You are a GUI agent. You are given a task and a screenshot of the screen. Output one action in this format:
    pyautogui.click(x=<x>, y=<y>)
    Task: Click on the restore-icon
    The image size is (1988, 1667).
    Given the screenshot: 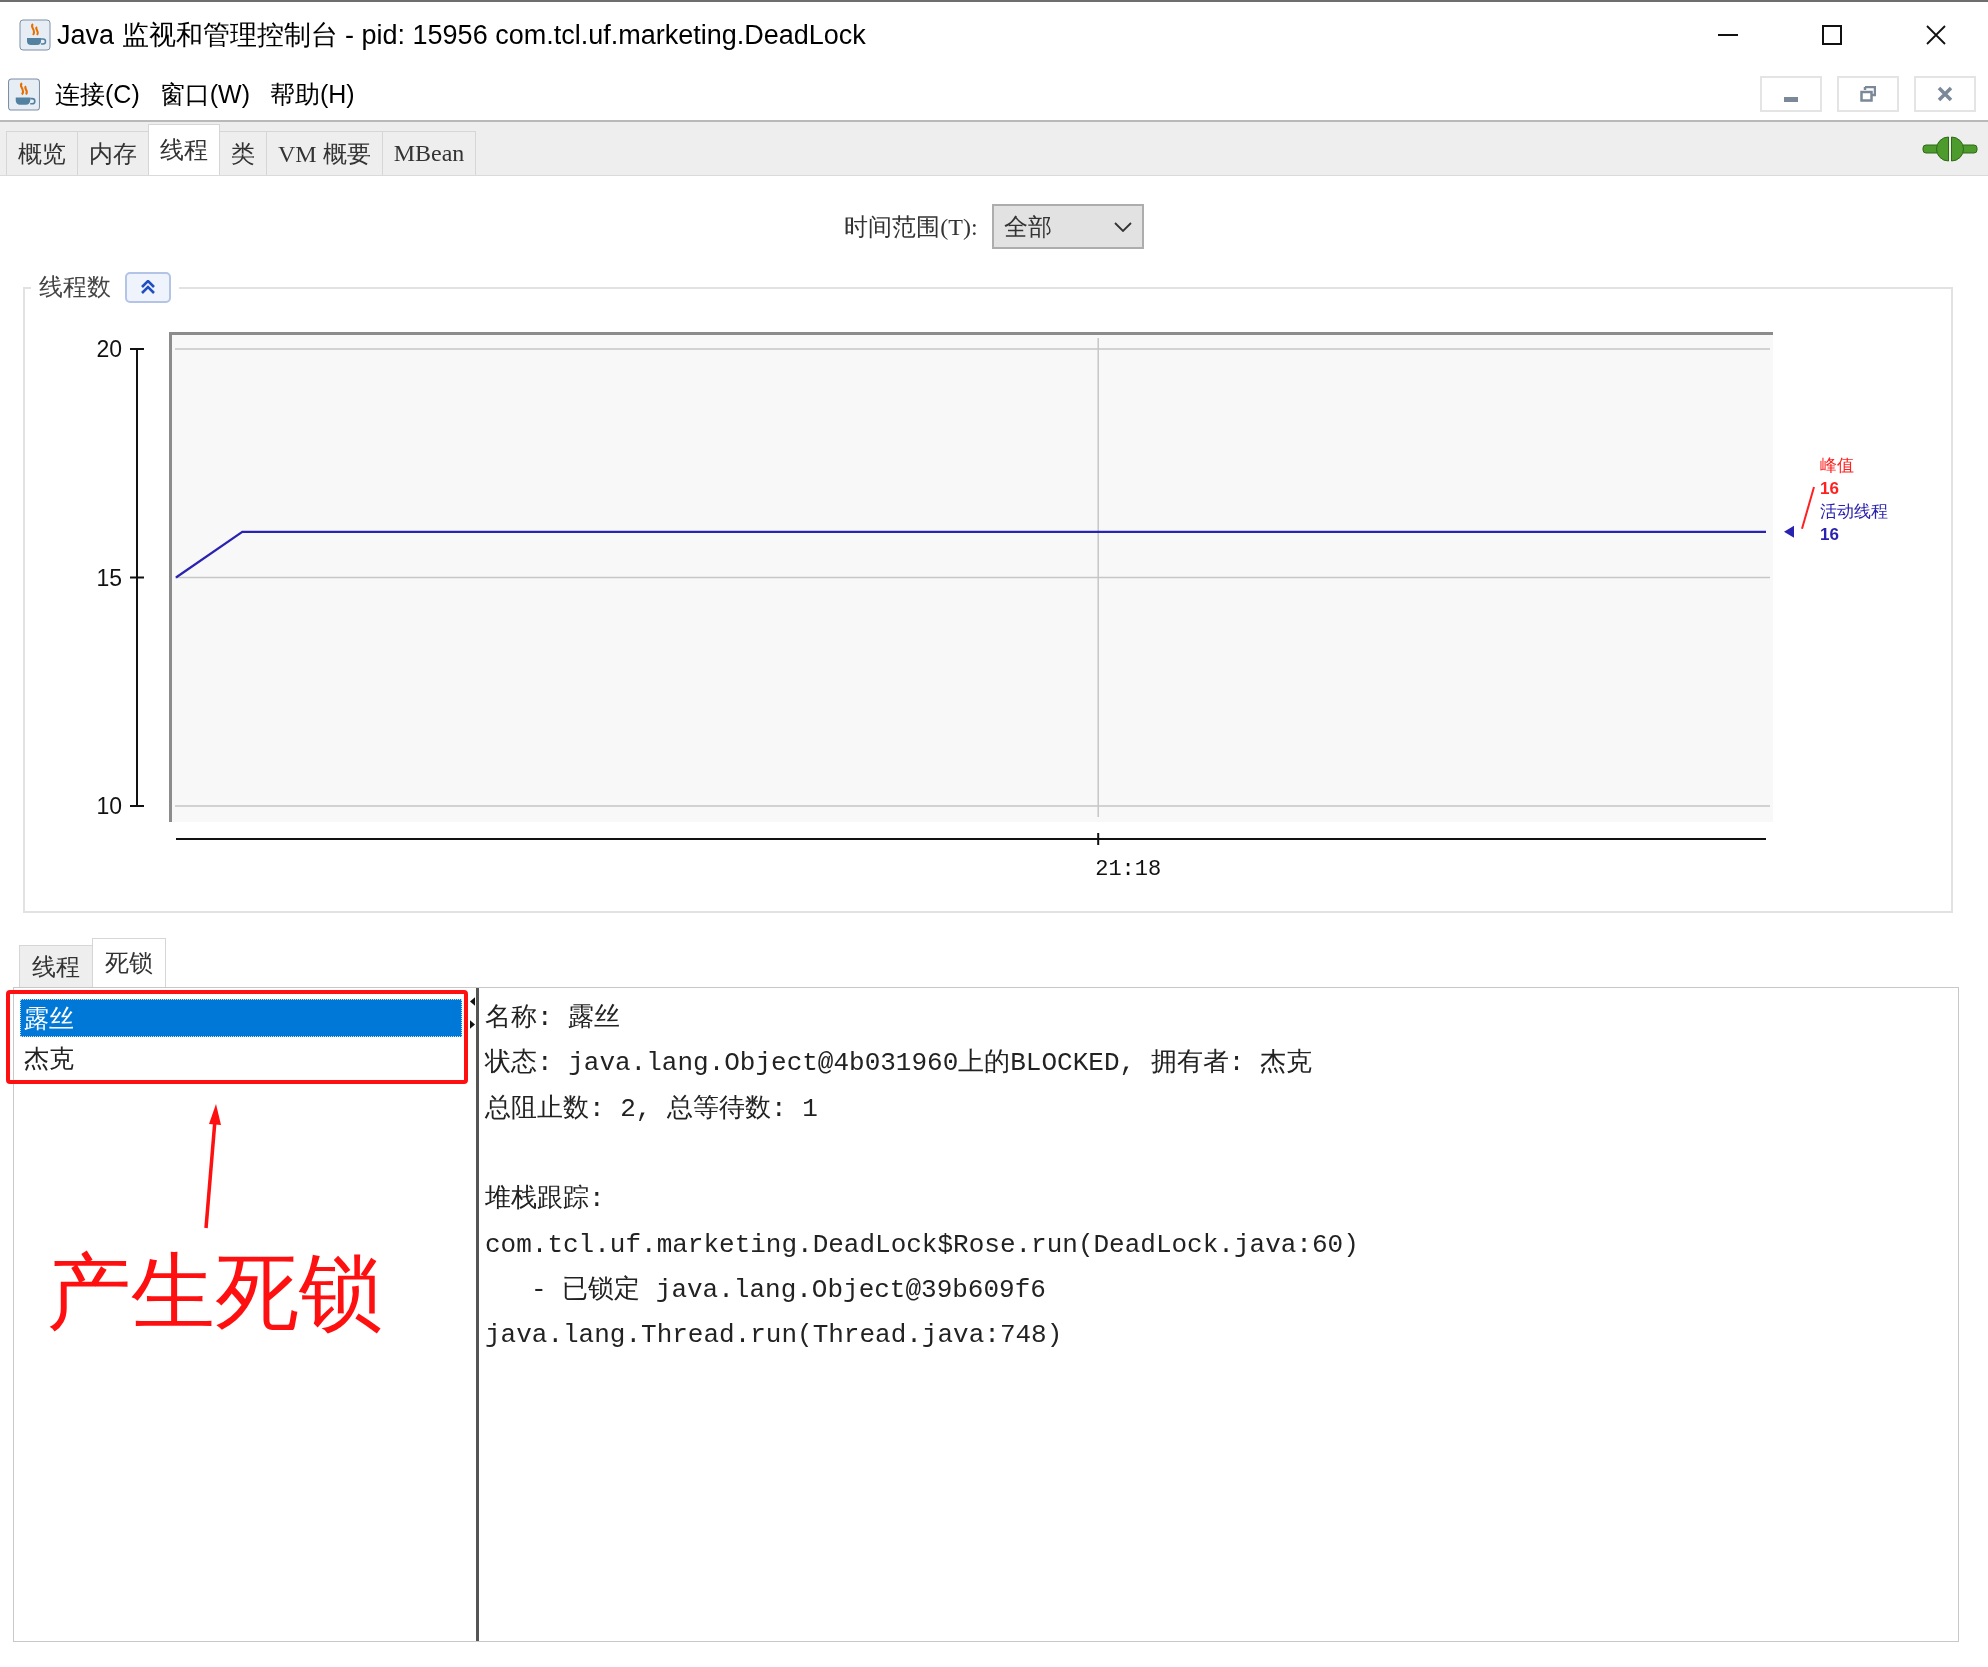 What is the action you would take?
    pyautogui.click(x=1868, y=94)
    